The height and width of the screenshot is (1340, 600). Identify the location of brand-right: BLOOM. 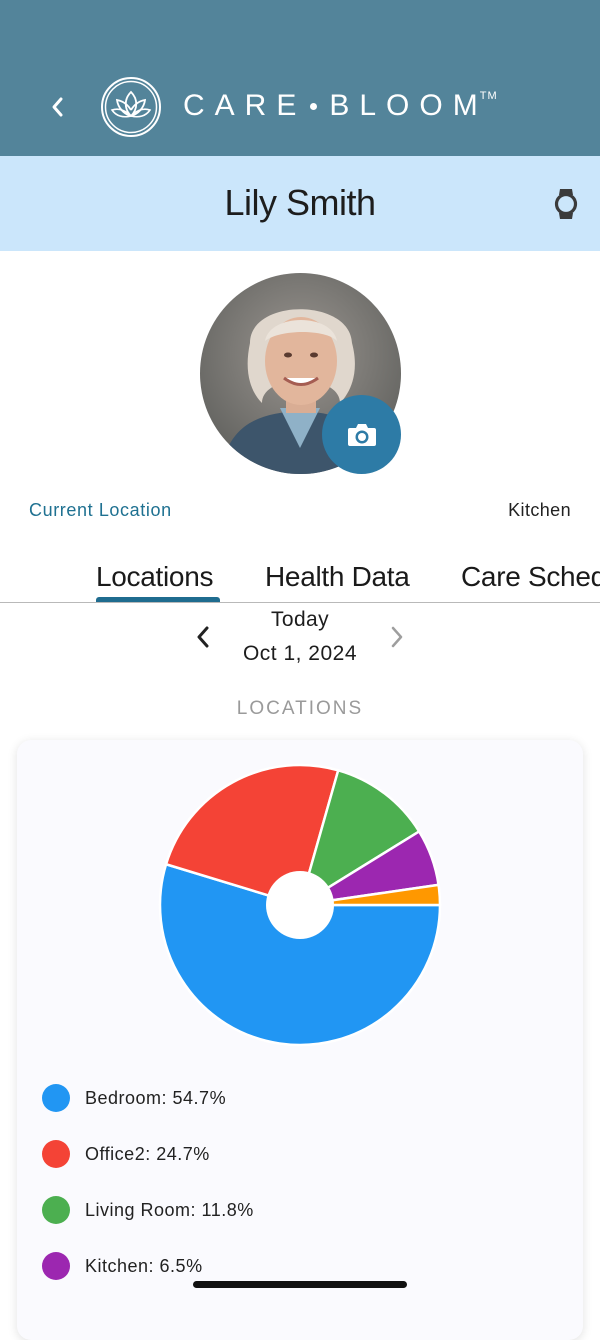
(408, 105).